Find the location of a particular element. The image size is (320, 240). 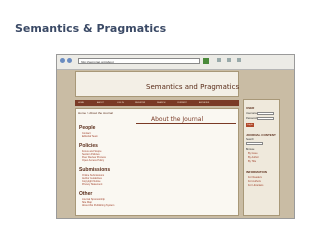

section-link: About this Publishing System is located at coordinates (98, 205).